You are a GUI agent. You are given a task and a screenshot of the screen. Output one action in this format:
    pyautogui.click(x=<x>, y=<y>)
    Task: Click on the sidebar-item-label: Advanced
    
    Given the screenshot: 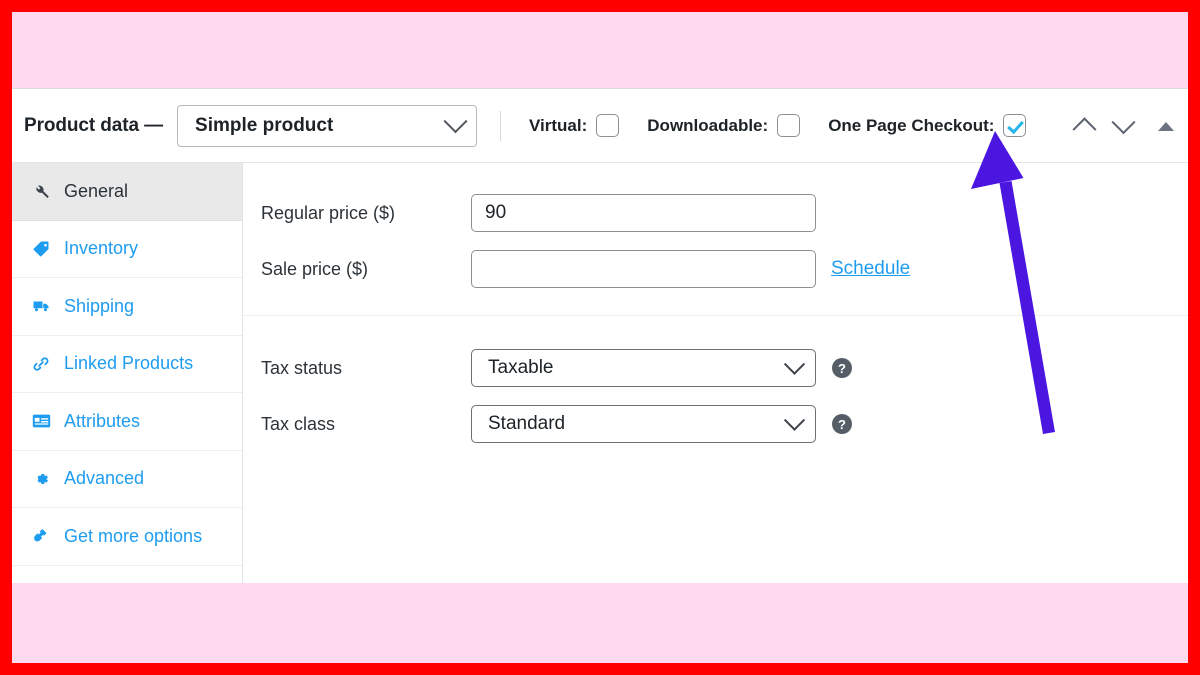 What is the action you would take?
    pyautogui.click(x=104, y=478)
    